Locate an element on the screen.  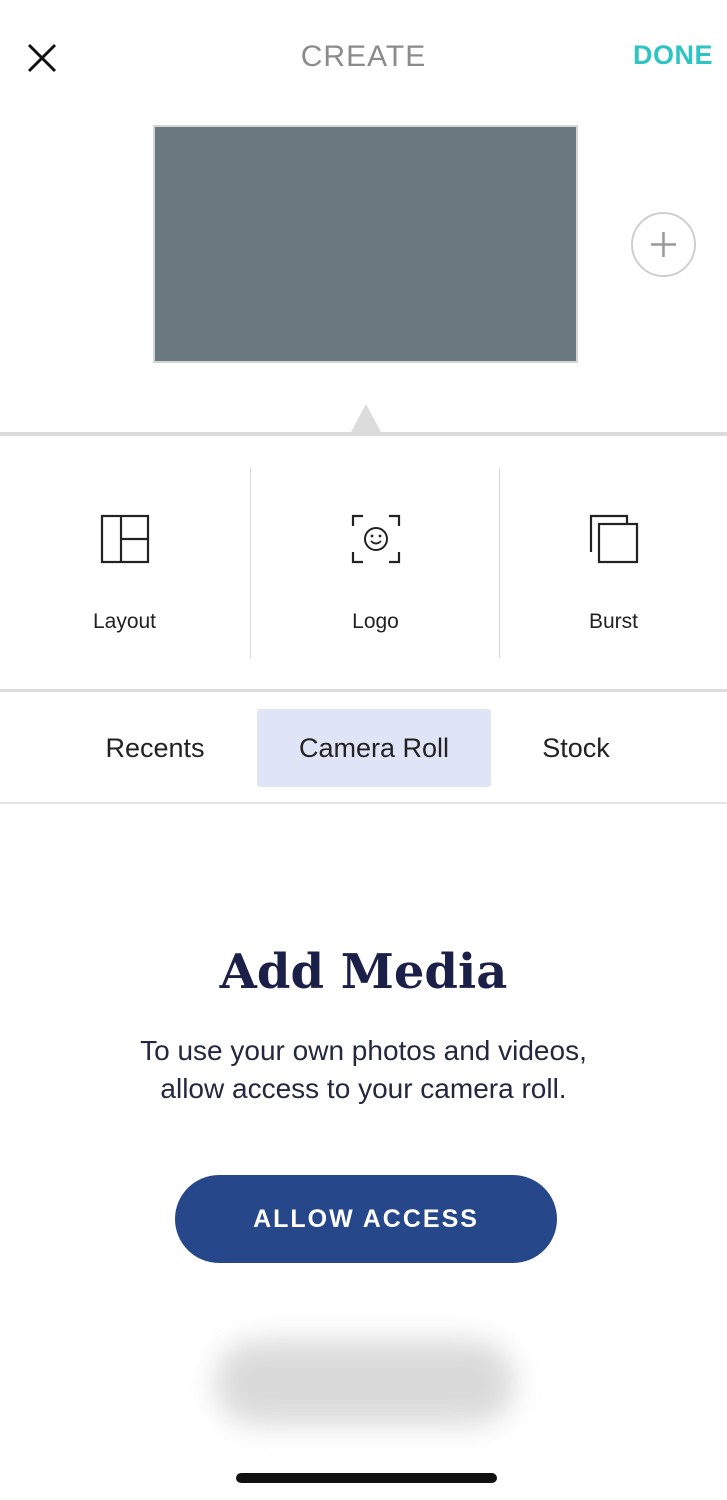
description-line: To use your own photos and videos, is located at coordinates (363, 1050).